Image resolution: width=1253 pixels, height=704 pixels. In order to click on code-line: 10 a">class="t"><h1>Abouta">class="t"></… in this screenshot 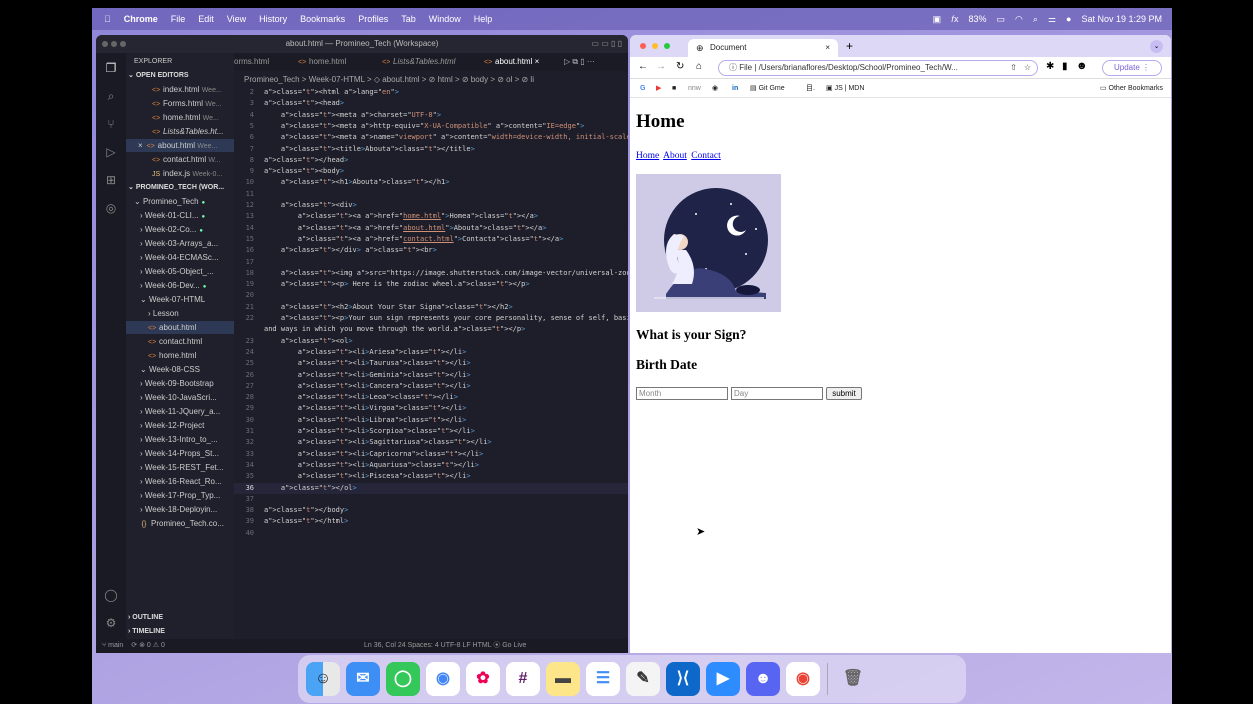, I will do `click(431, 182)`.